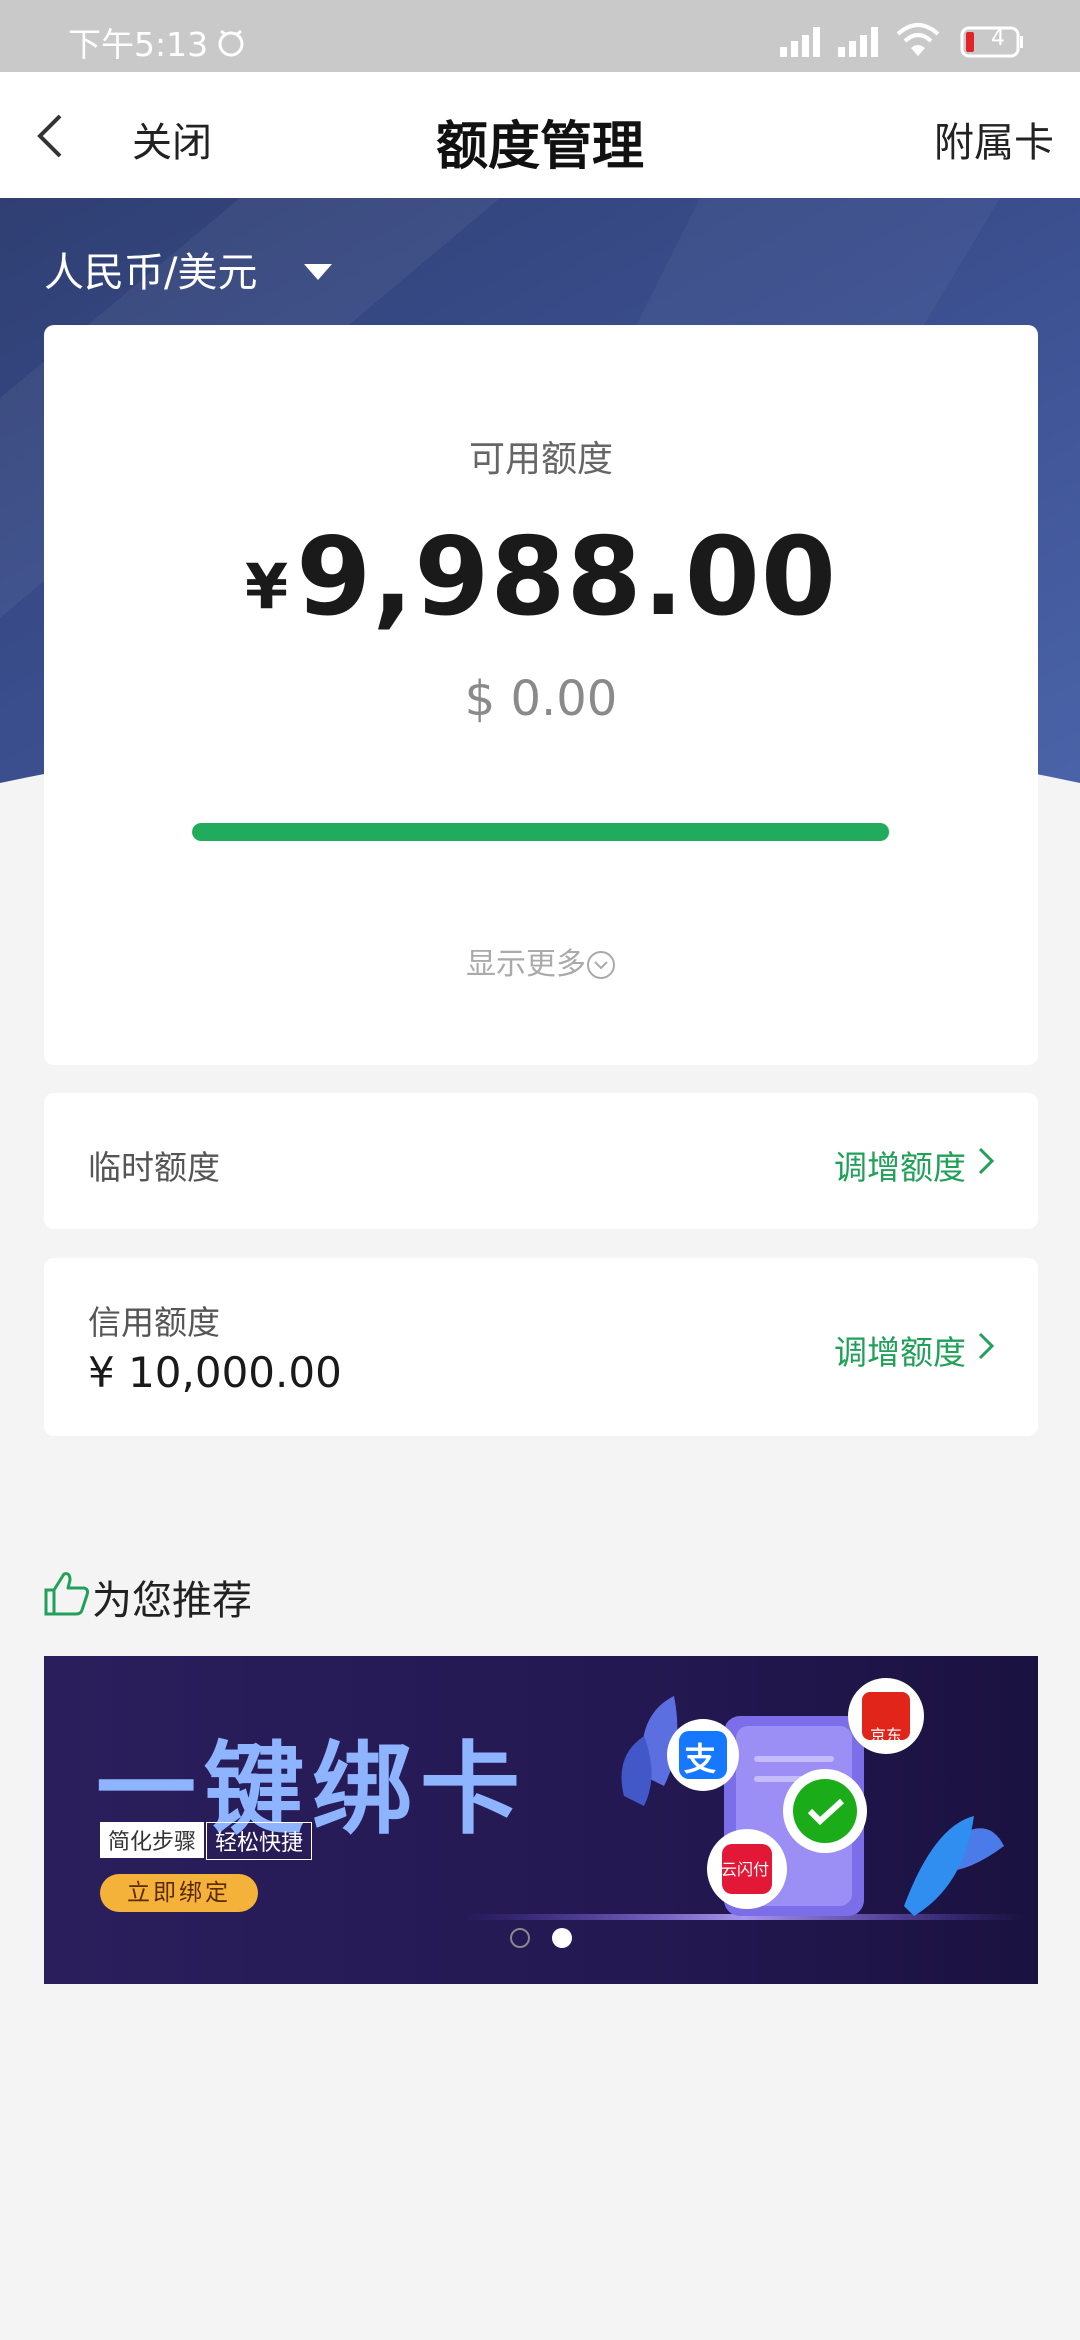 This screenshot has height=2340, width=1080. I want to click on usd-amount: $ 0.00, so click(541, 699).